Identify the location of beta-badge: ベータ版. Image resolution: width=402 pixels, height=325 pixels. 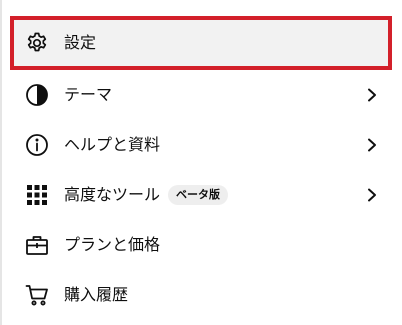
(198, 195).